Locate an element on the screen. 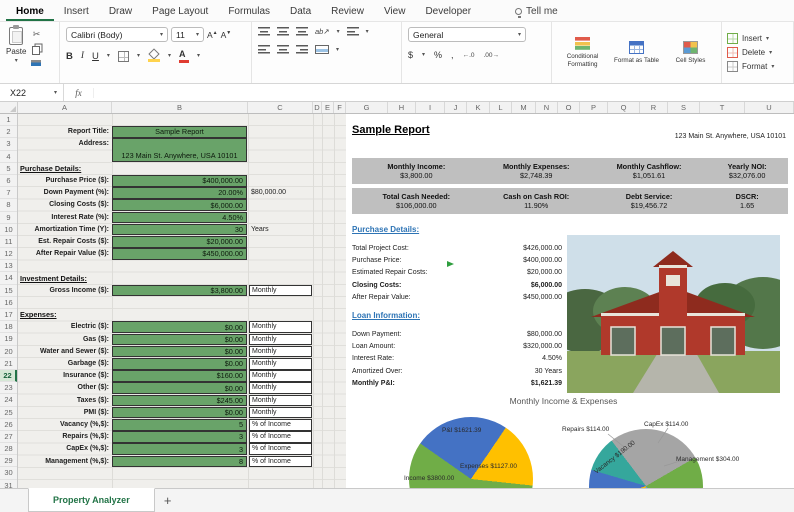 This screenshot has width=794, height=512. row-header-3: 3 is located at coordinates (8, 144).